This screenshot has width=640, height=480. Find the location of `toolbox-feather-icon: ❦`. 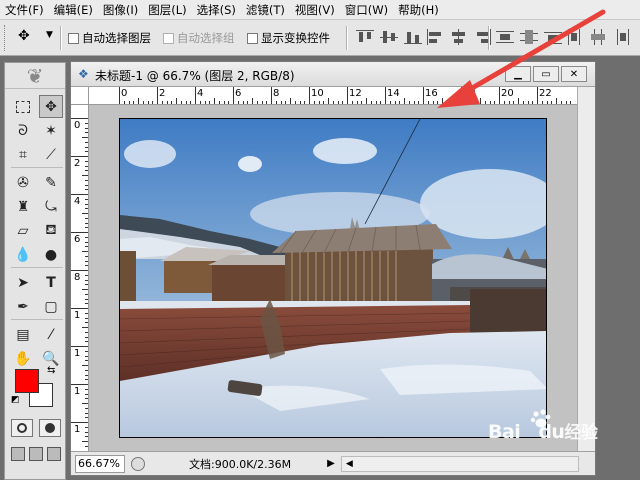

toolbox-feather-icon: ❦ is located at coordinates (35, 76).